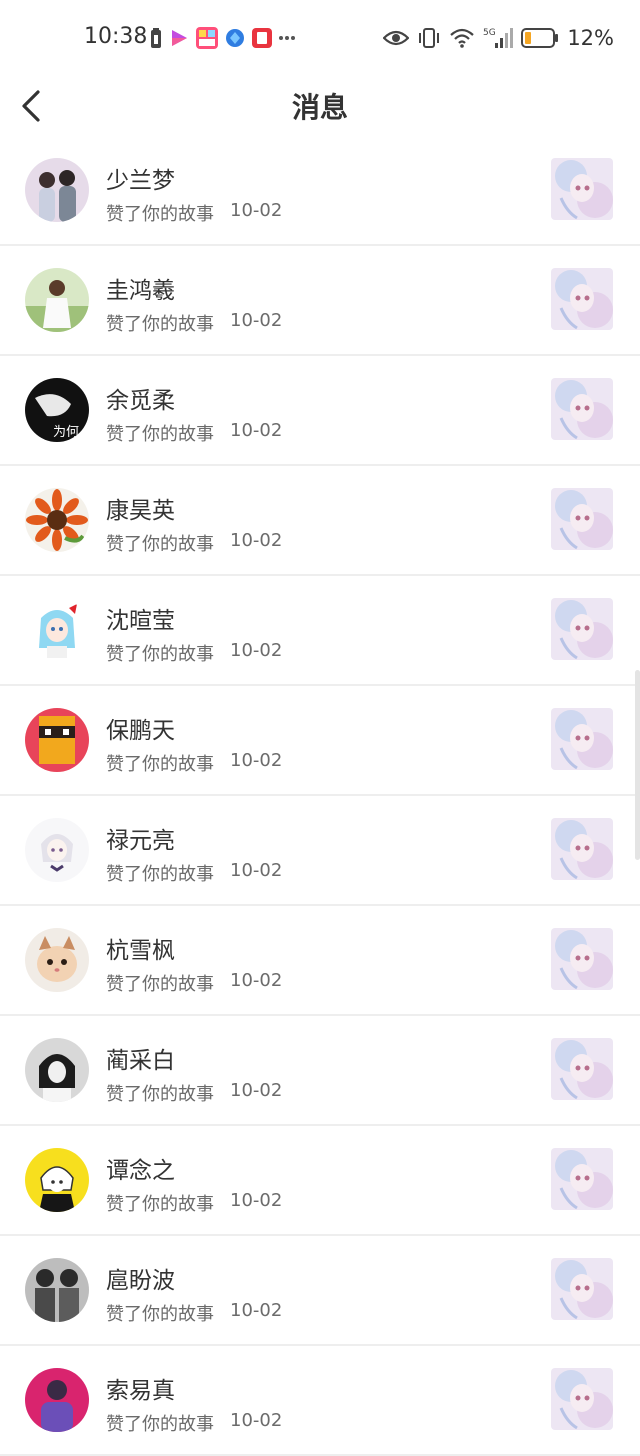 This screenshot has width=640, height=1456. What do you see at coordinates (140, 288) in the screenshot?
I see `sender-name: 圭鸿羲` at bounding box center [140, 288].